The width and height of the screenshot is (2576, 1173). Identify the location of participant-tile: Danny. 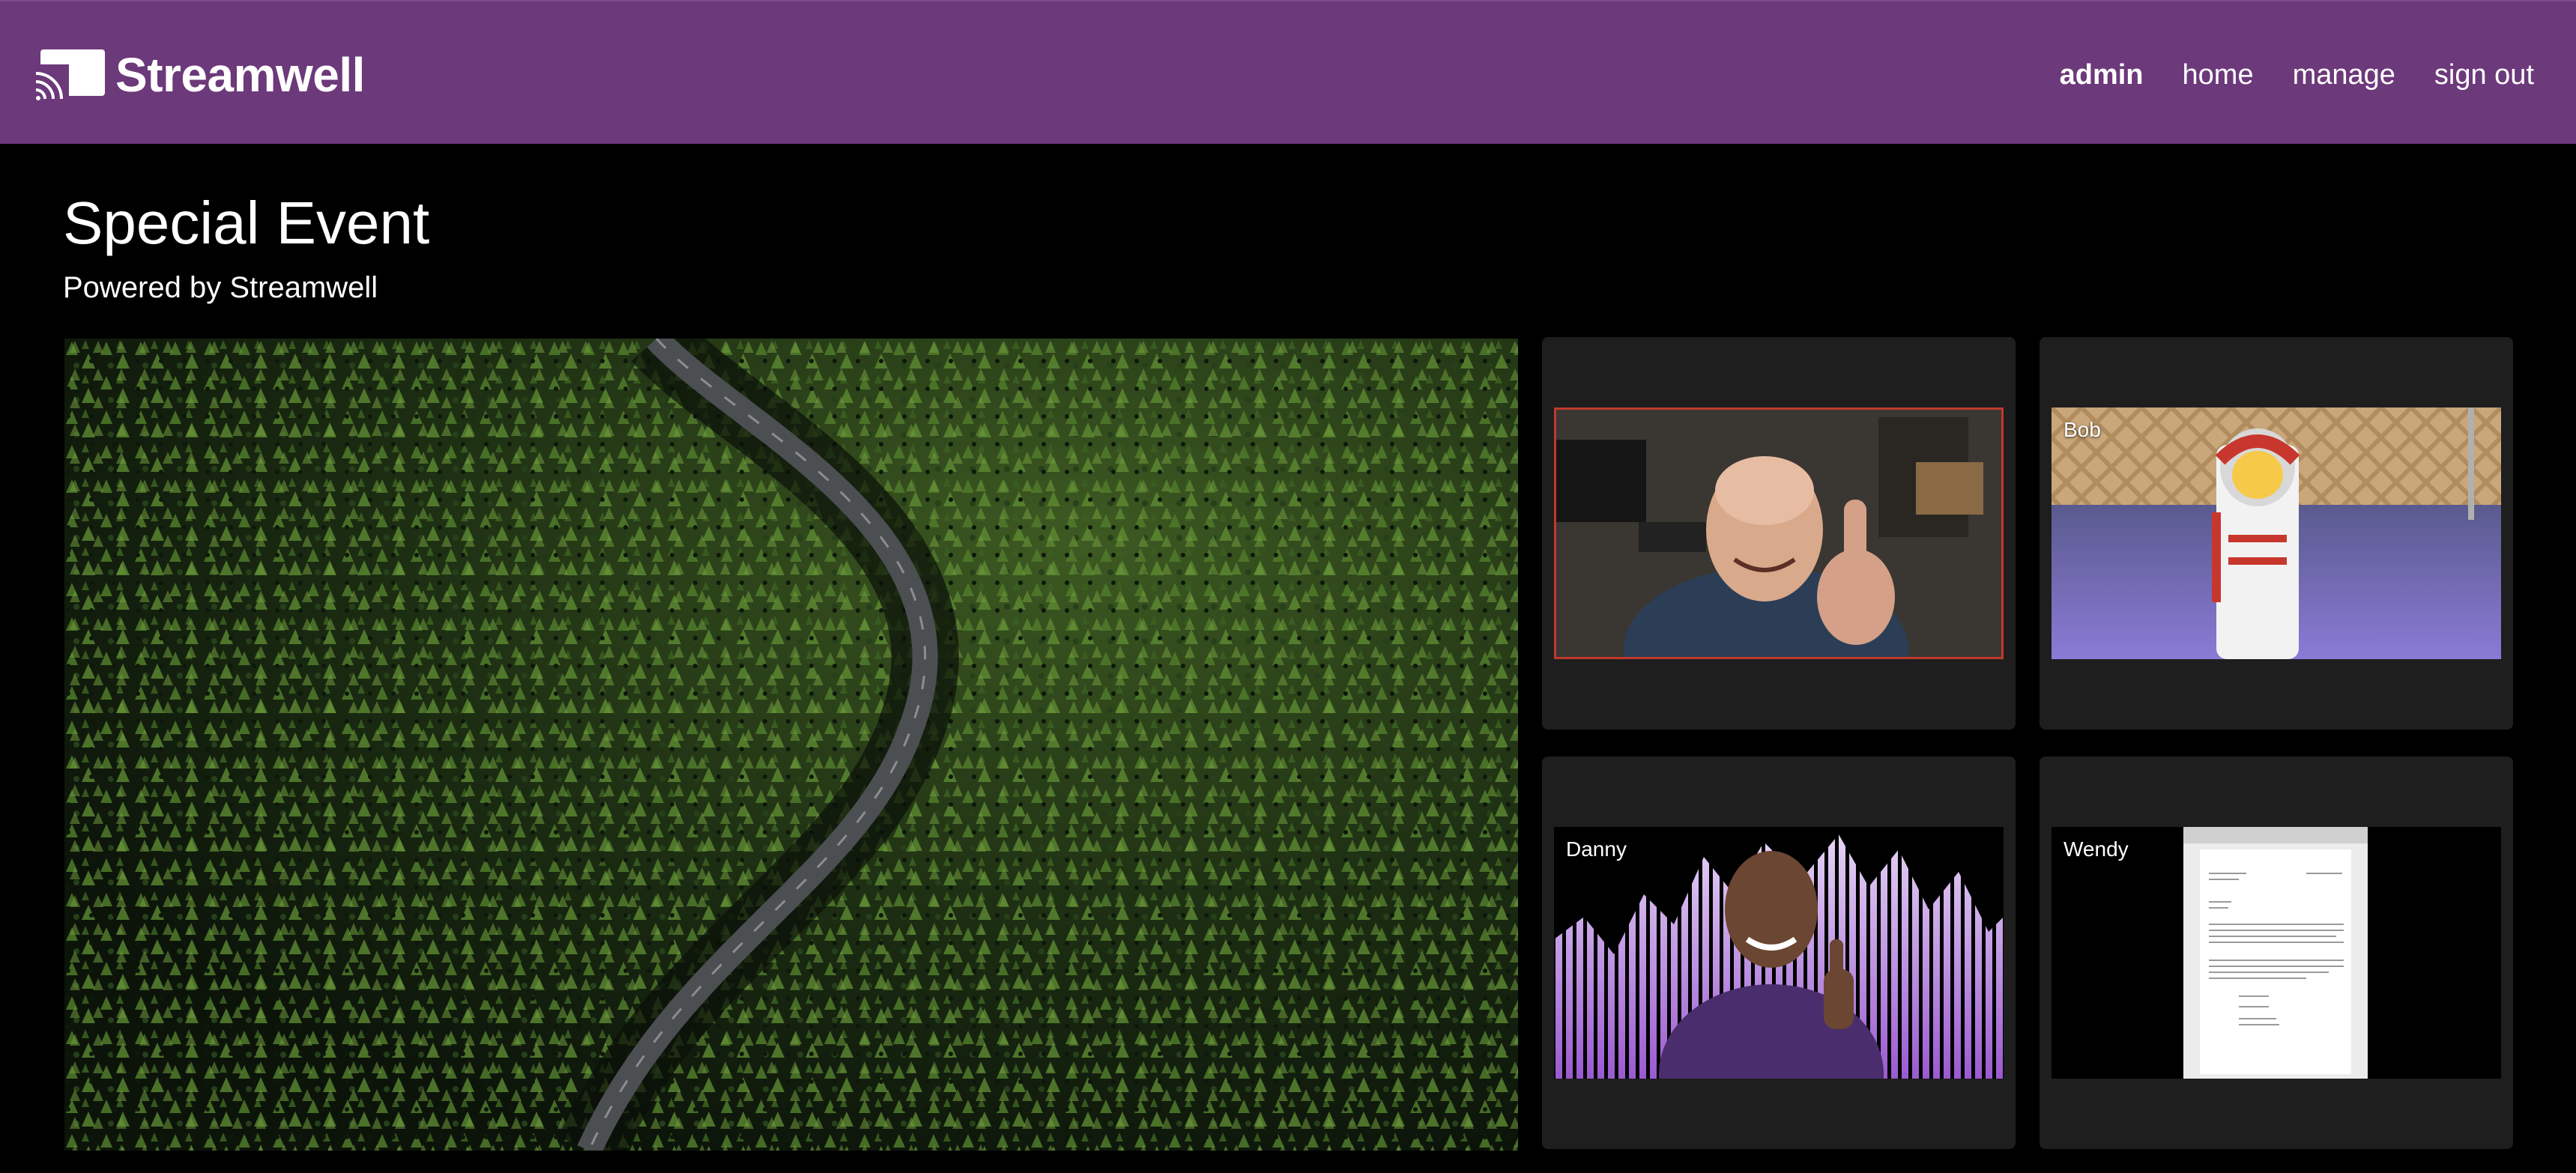
(1779, 953).